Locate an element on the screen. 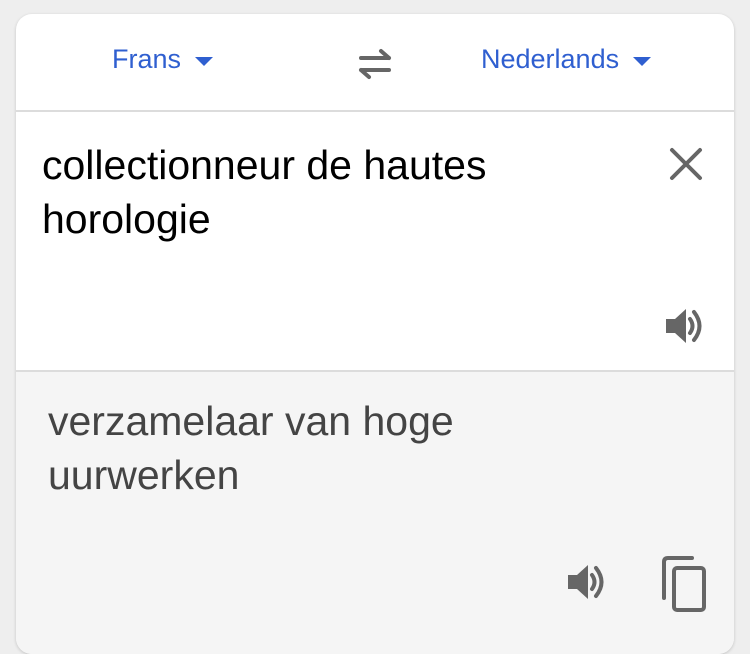  copy-icon is located at coordinates (684, 584).